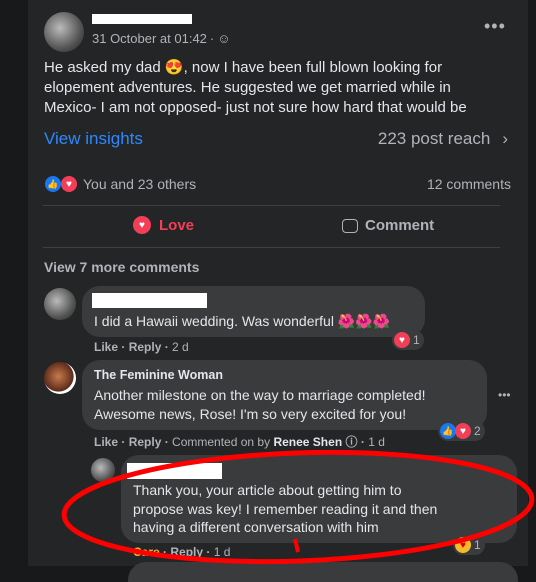  I want to click on annotation-mark, so click(296, 545).